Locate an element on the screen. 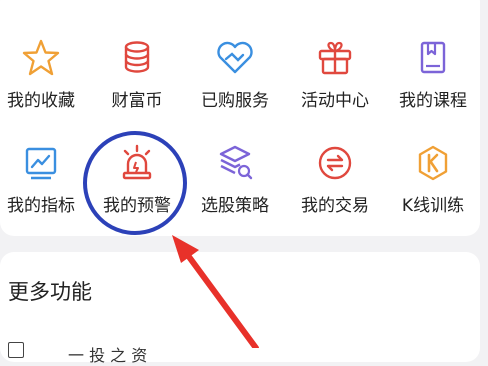 The width and height of the screenshot is (488, 366). grid-item-label: 选股策略 is located at coordinates (235, 206).